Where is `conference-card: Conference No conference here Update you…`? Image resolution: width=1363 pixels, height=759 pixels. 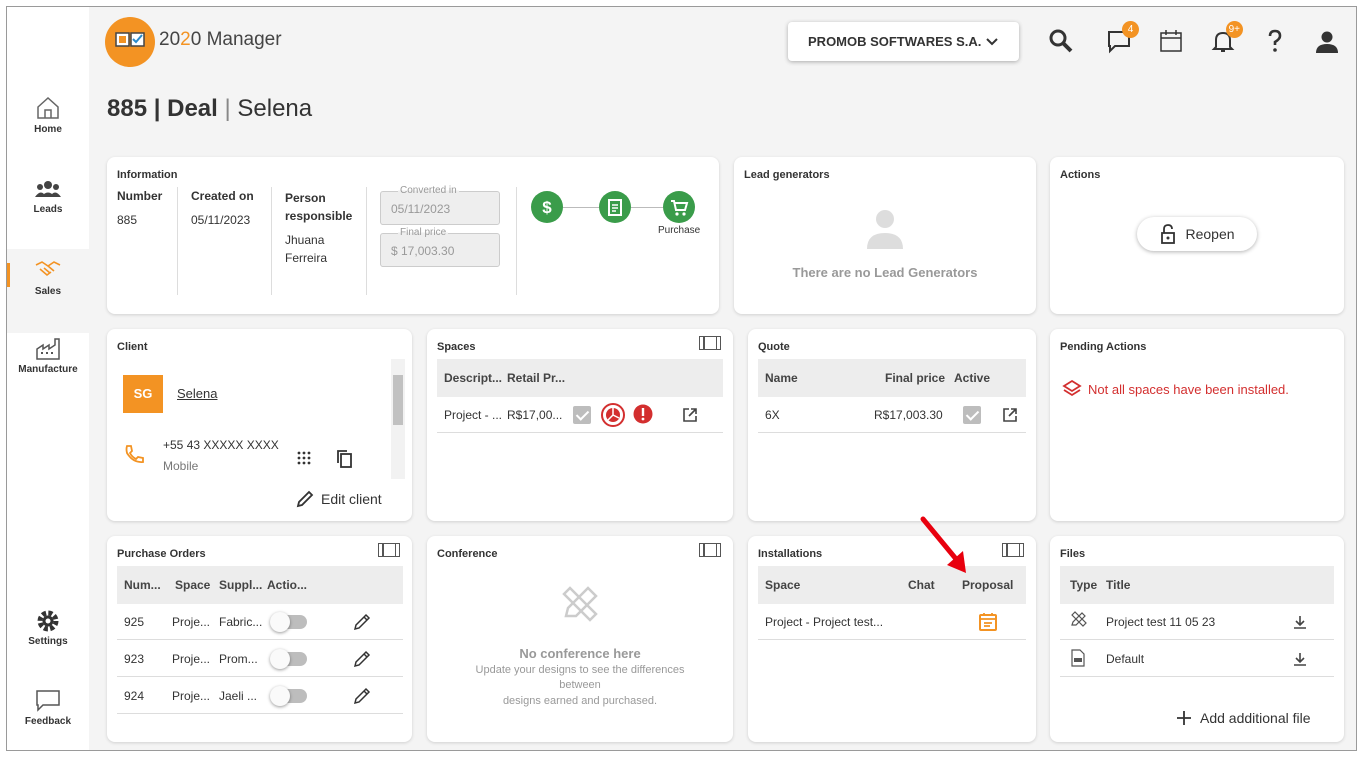 conference-card: Conference No conference here Update you… is located at coordinates (580, 639).